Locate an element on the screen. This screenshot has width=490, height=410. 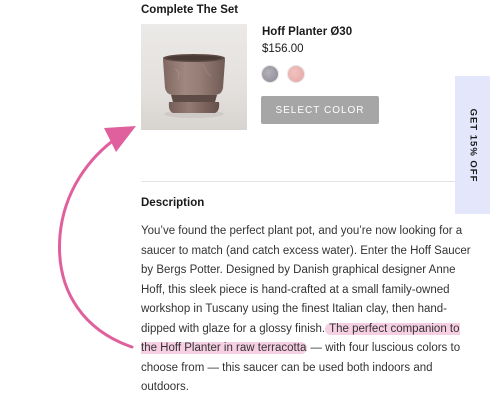
product-image is located at coordinates (194, 77).